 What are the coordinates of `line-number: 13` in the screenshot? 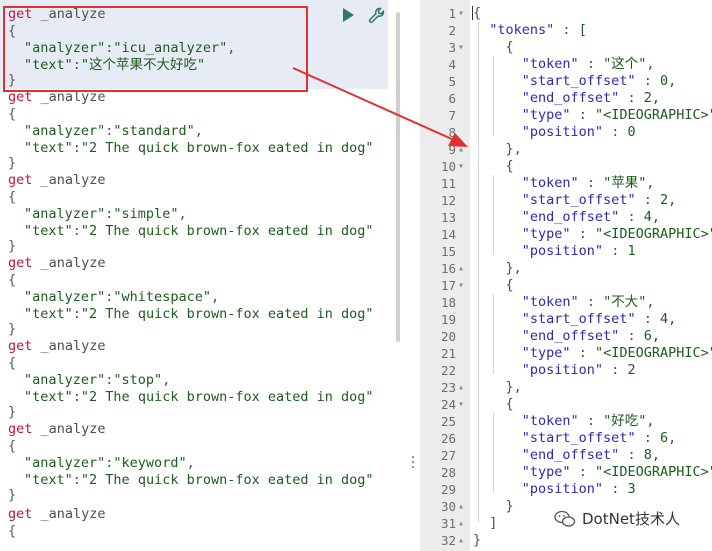 It's located at (448, 217).